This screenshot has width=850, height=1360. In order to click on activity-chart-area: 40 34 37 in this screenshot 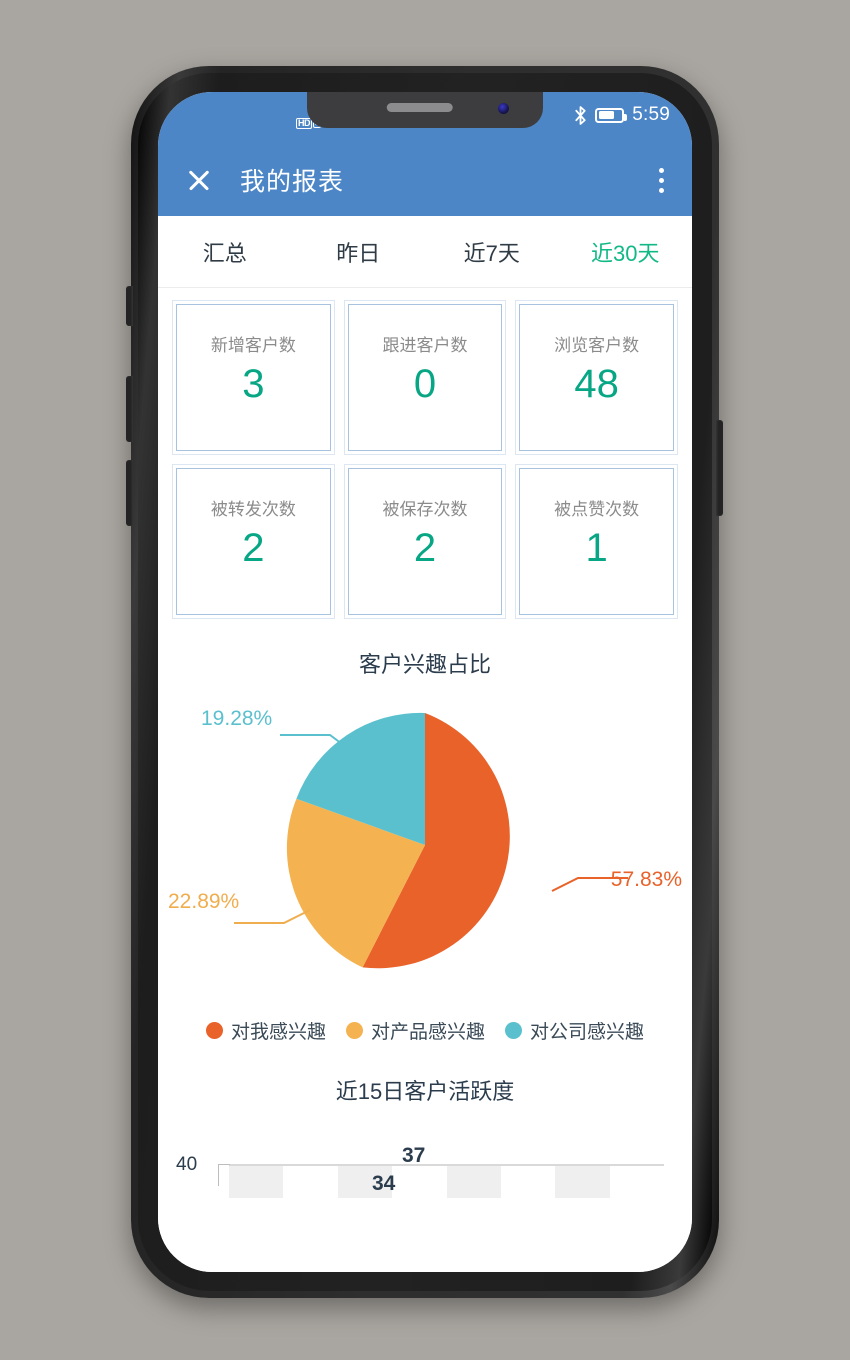, I will do `click(425, 1163)`.